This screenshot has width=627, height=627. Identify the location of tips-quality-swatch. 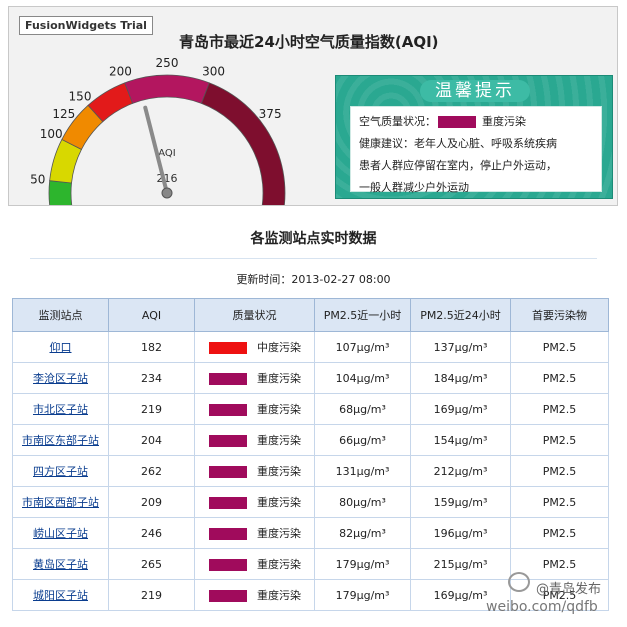
(457, 122).